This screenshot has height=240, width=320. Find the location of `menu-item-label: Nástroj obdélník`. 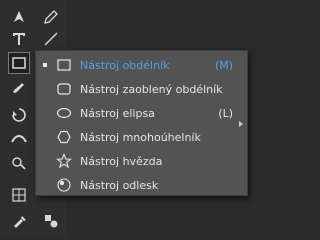

menu-item-label: Nástroj obdélník is located at coordinates (125, 65).